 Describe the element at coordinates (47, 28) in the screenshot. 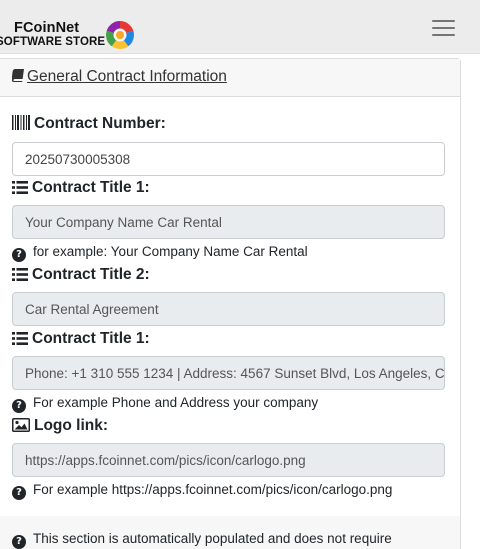

I see `brand-name: FCoinNet` at that location.